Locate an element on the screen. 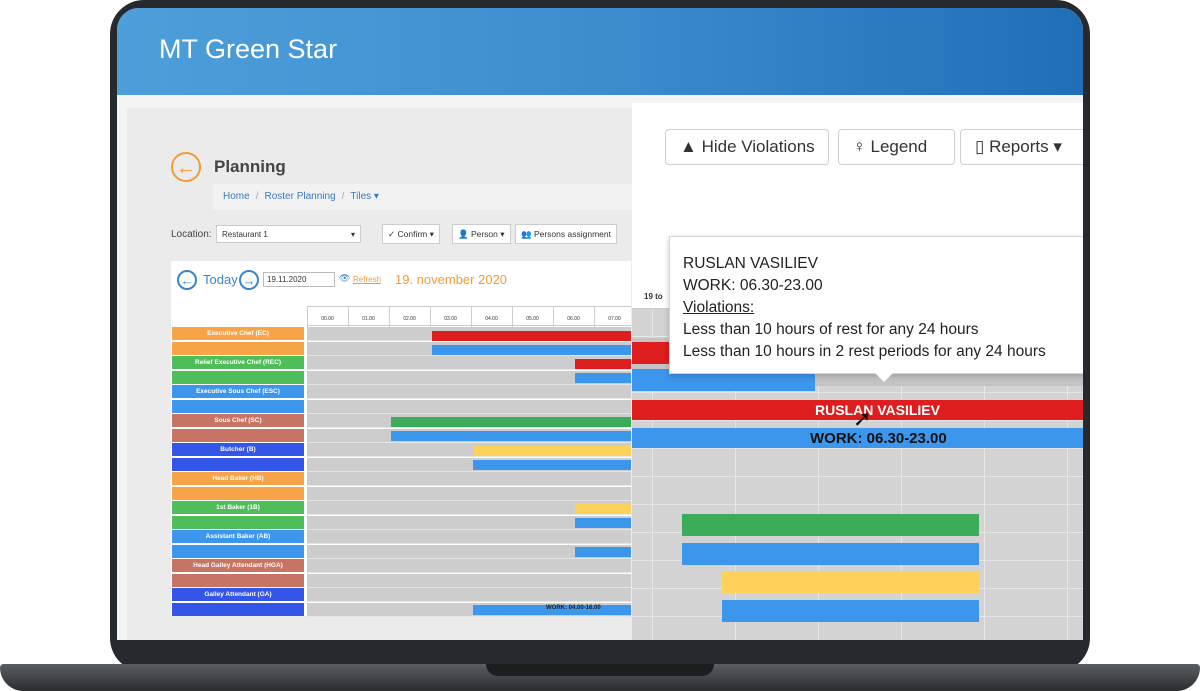 This screenshot has height=691, width=1200. refresh-link: Refresh is located at coordinates (367, 279).